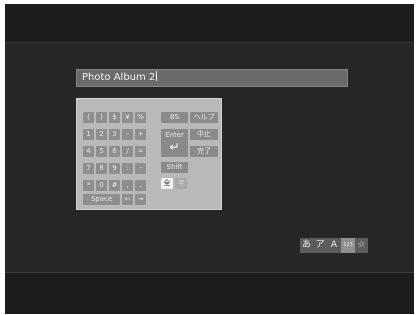  What do you see at coordinates (114, 168) in the screenshot?
I see `key-9: 9` at bounding box center [114, 168].